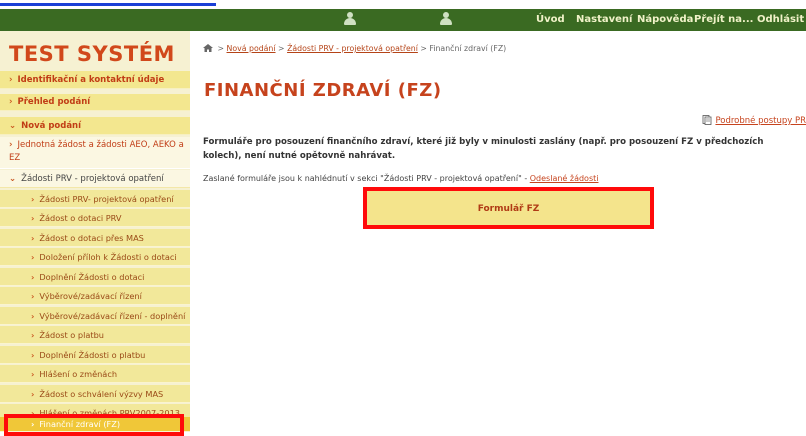 The height and width of the screenshot is (436, 806). What do you see at coordinates (71, 335) in the screenshot?
I see `sidebar-item-label: Žádost o platbu` at bounding box center [71, 335].